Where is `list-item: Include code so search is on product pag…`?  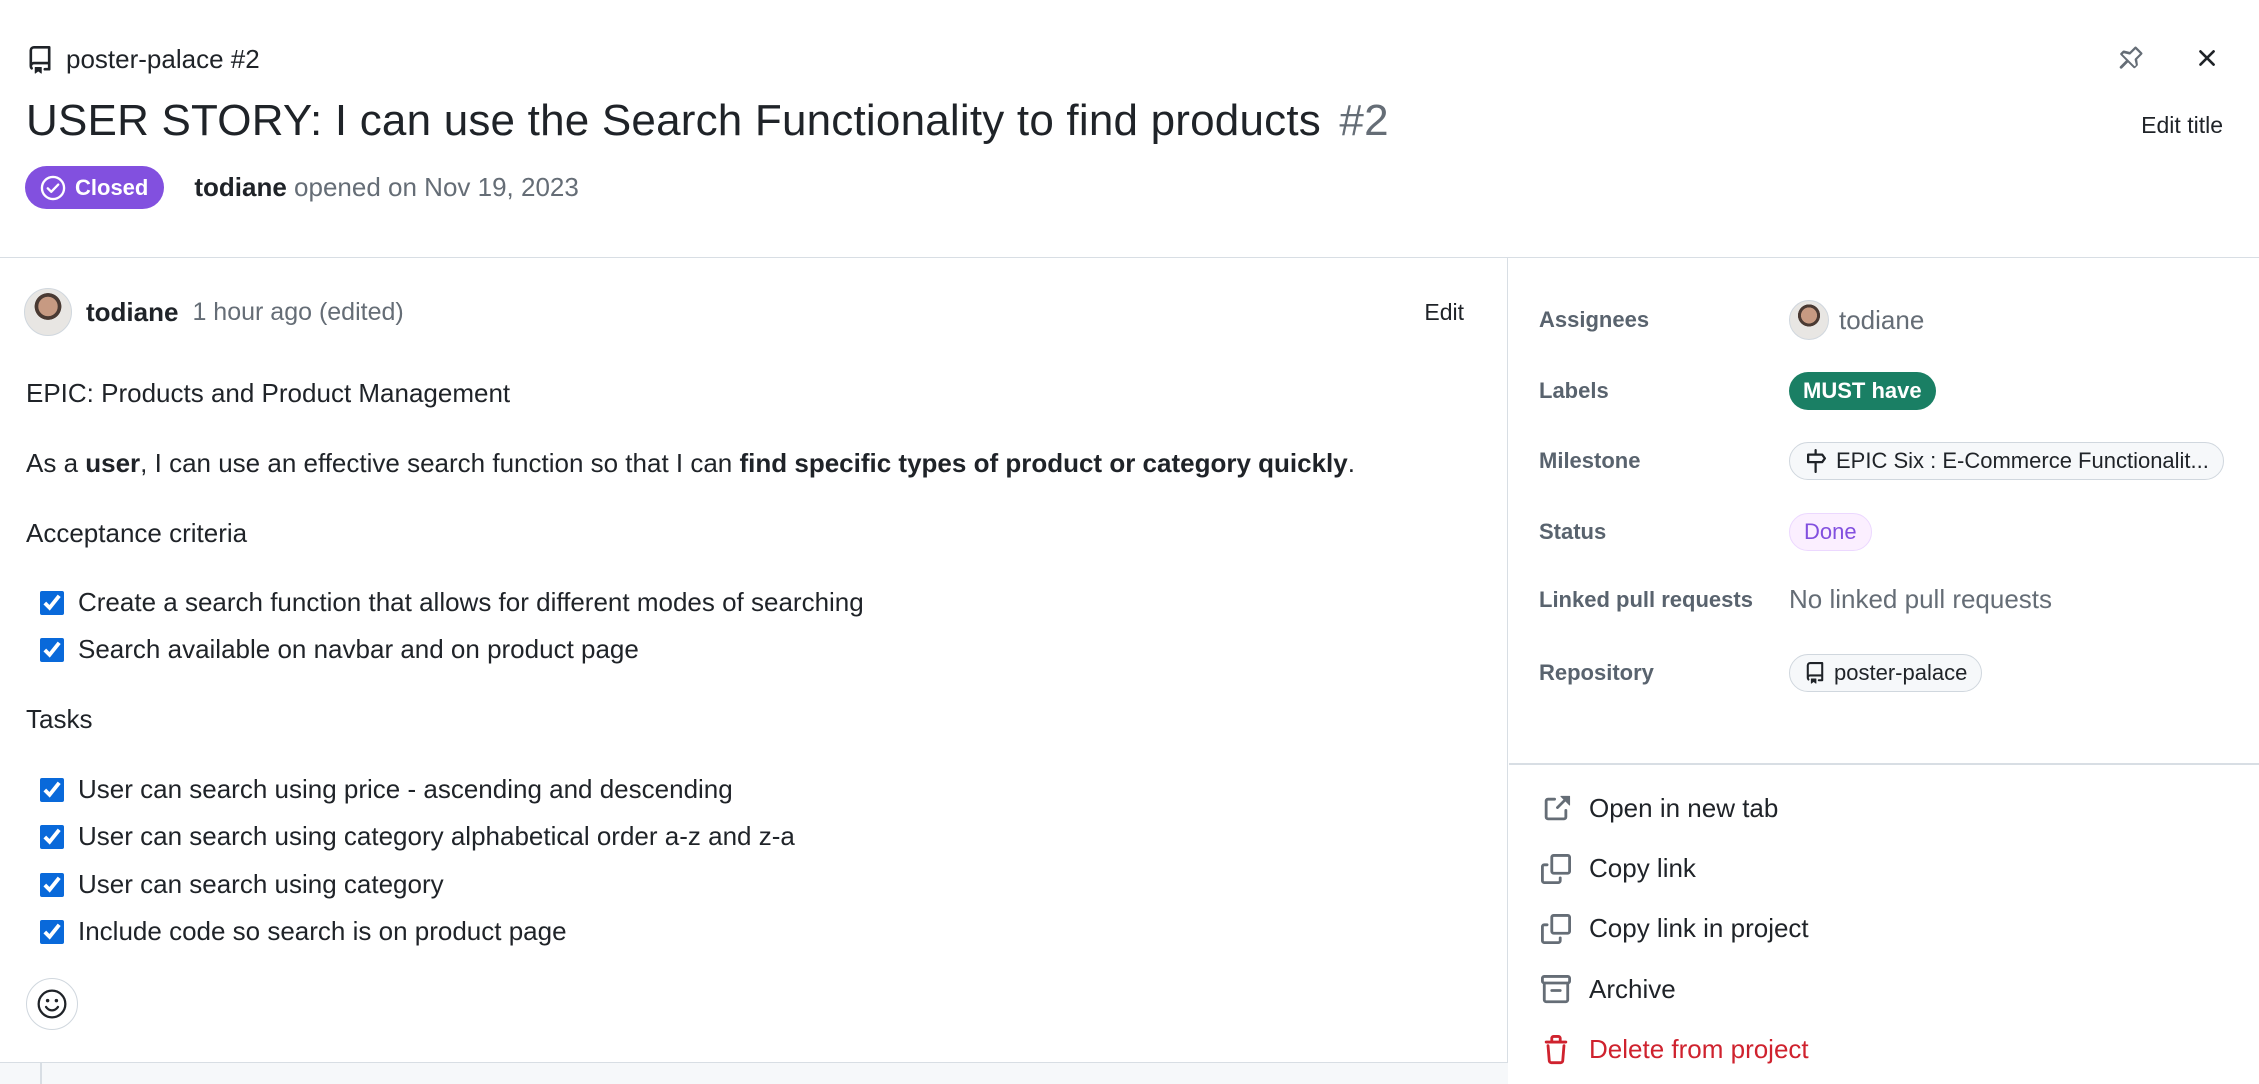 list-item: Include code so search is on product pag… is located at coordinates (303, 931).